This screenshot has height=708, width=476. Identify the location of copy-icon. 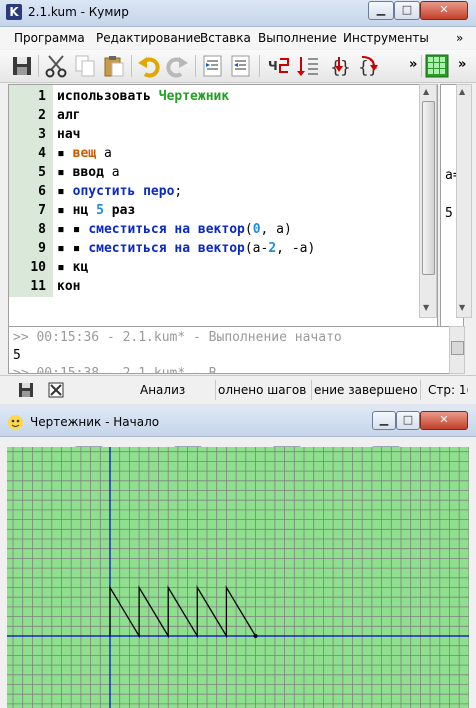
(85, 66).